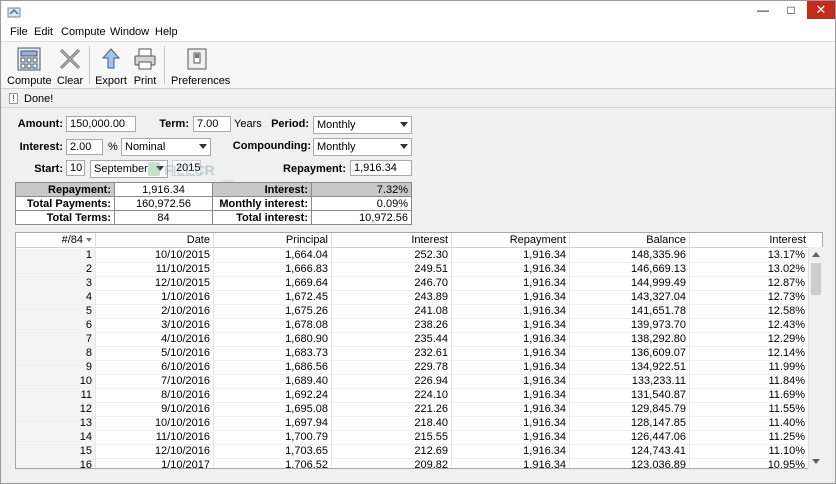  What do you see at coordinates (361, 203) in the screenshot?
I see `summary-value: 0.09%` at bounding box center [361, 203].